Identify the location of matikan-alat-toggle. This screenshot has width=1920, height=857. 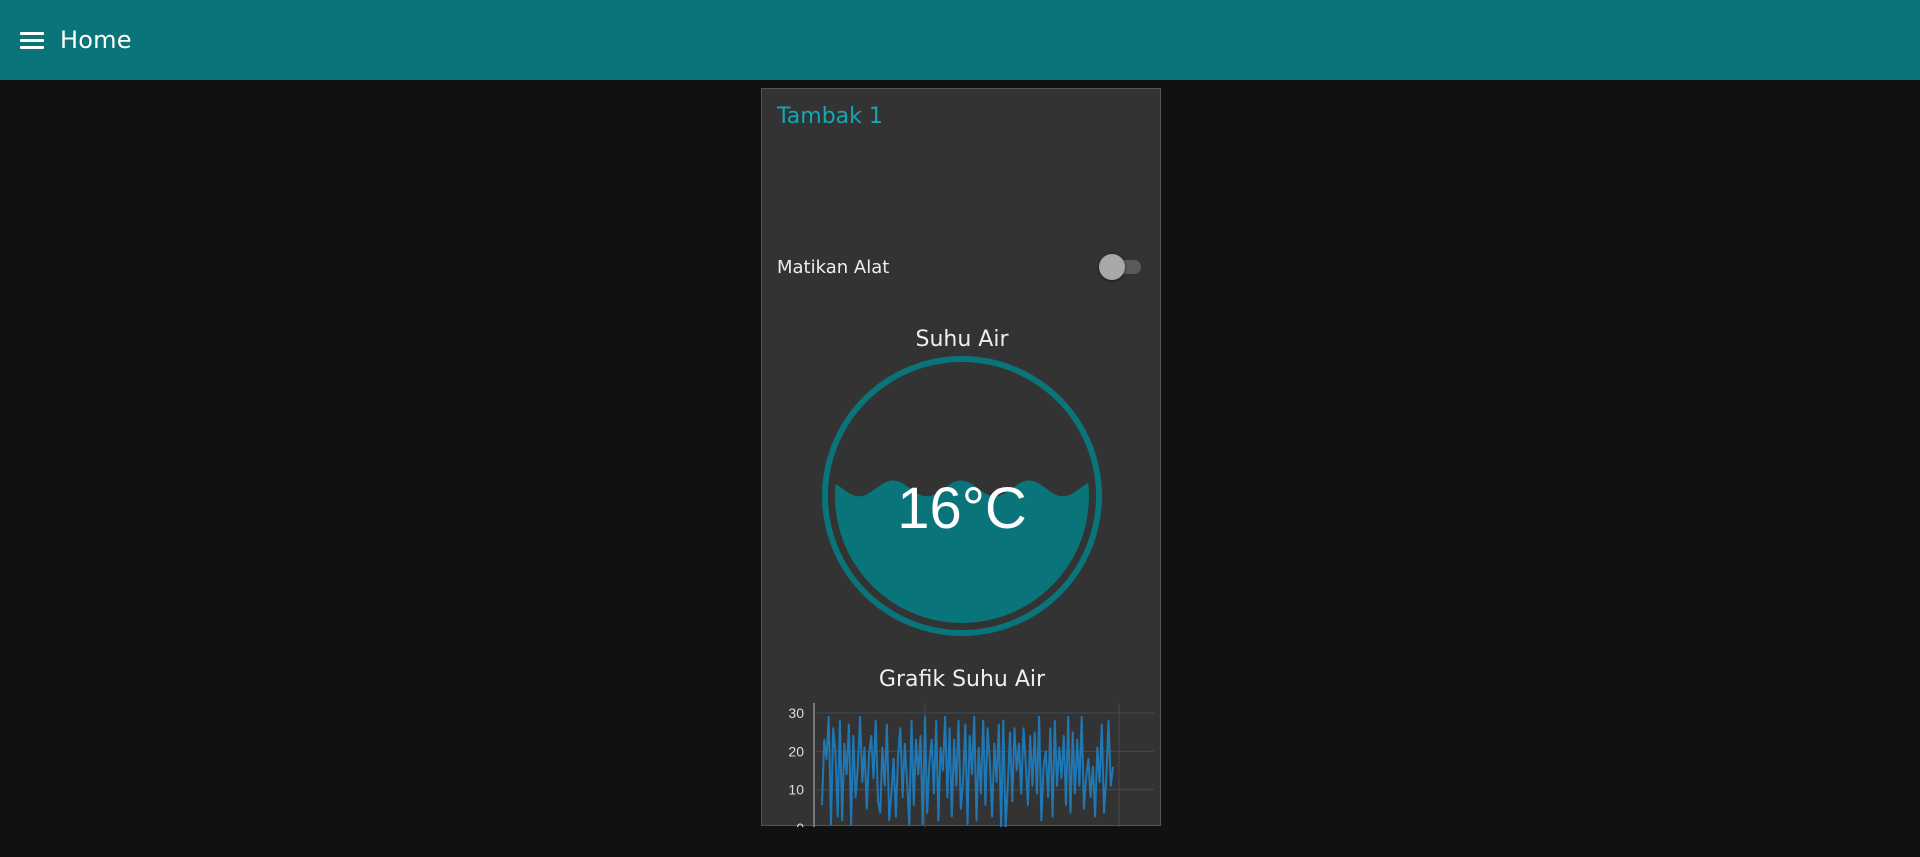
(1121, 267).